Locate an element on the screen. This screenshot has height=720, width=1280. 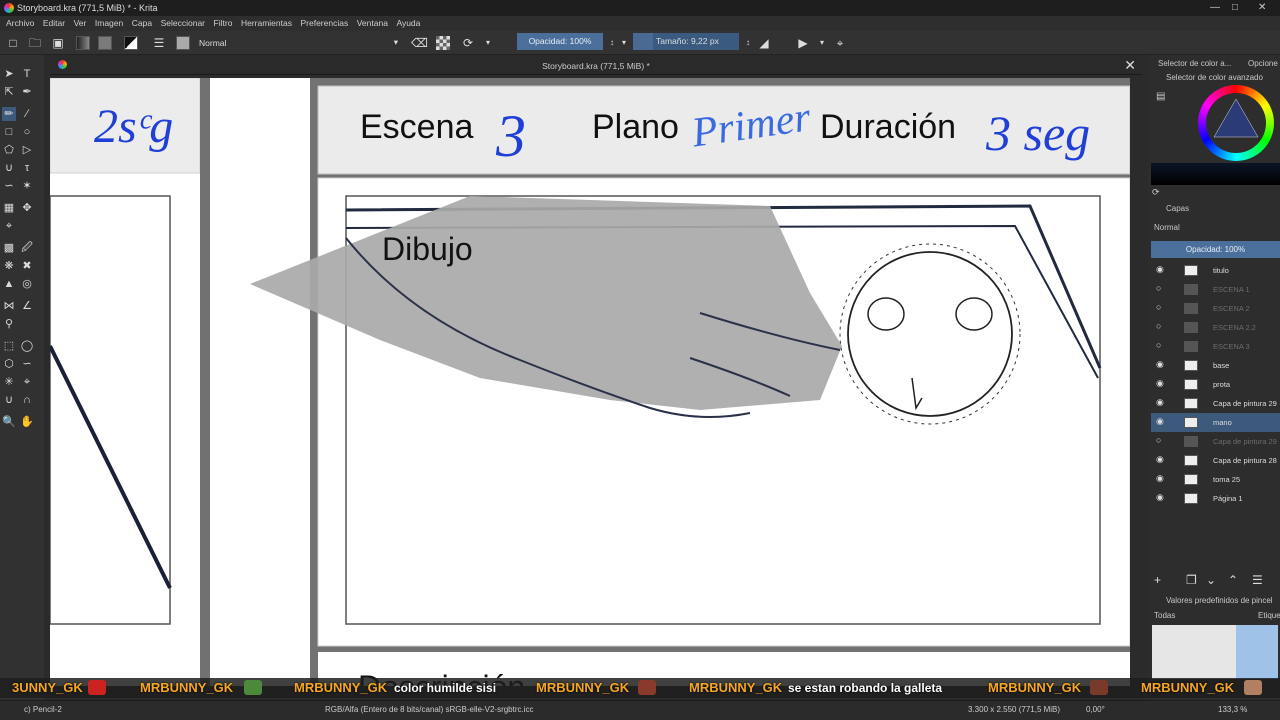
layer-row: ◉ toma 25 is located at coordinates (1215, 479).